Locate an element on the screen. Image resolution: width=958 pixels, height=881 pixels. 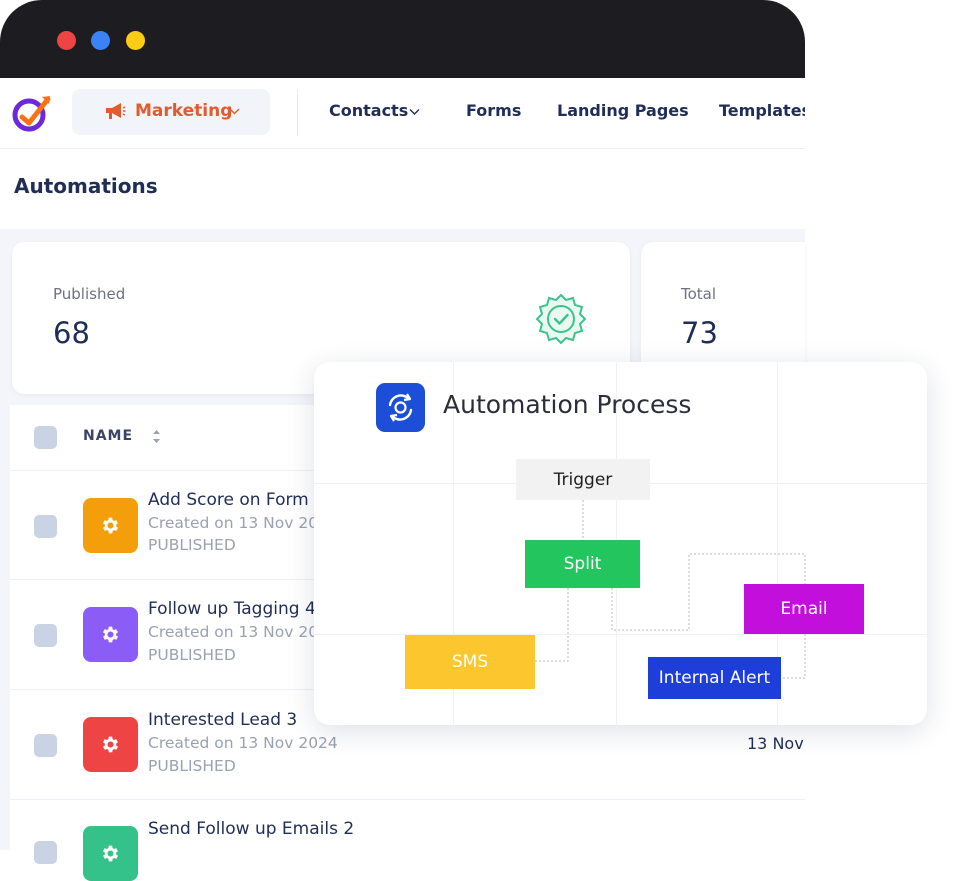
flow-node-email: Email is located at coordinates (804, 609).